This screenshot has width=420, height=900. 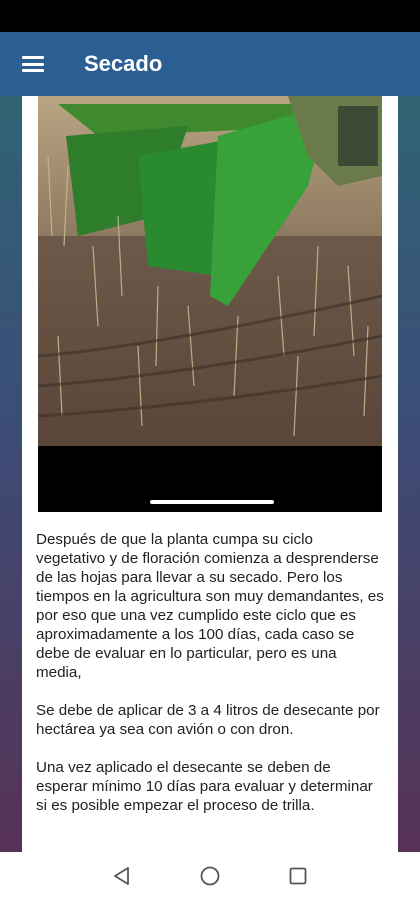 I want to click on video-control-bar, so click(x=210, y=479).